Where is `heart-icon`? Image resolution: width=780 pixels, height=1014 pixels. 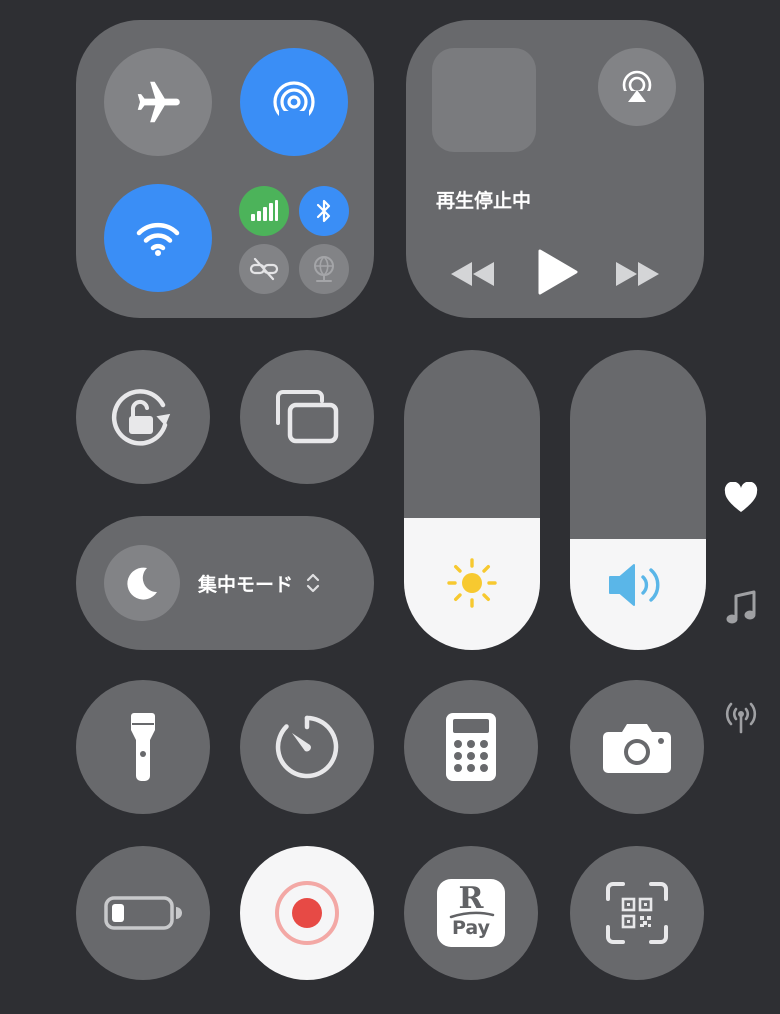 heart-icon is located at coordinates (741, 498).